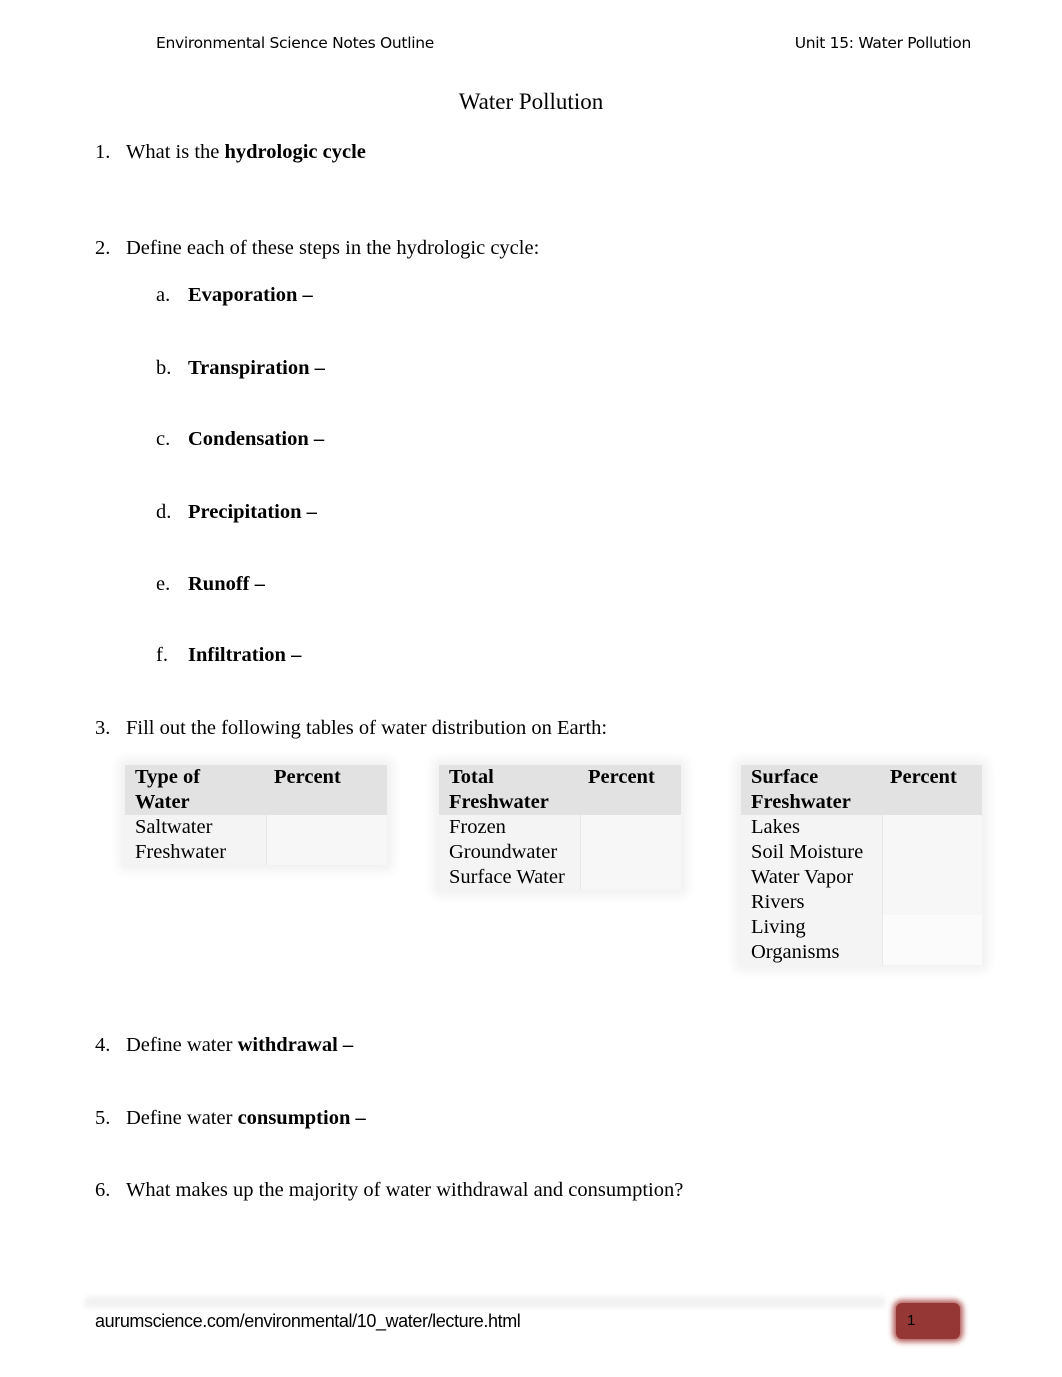  Describe the element at coordinates (811, 902) in the screenshot. I see `table-cell-label: Rivers` at that location.